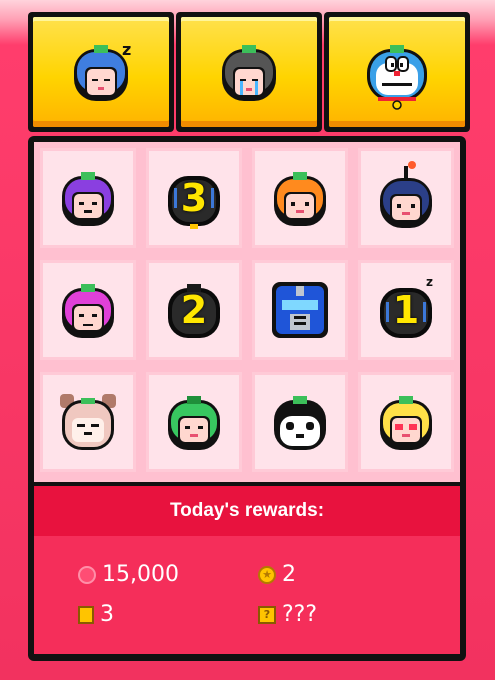  I want to click on bomb-navy-face-icon, so click(406, 198).